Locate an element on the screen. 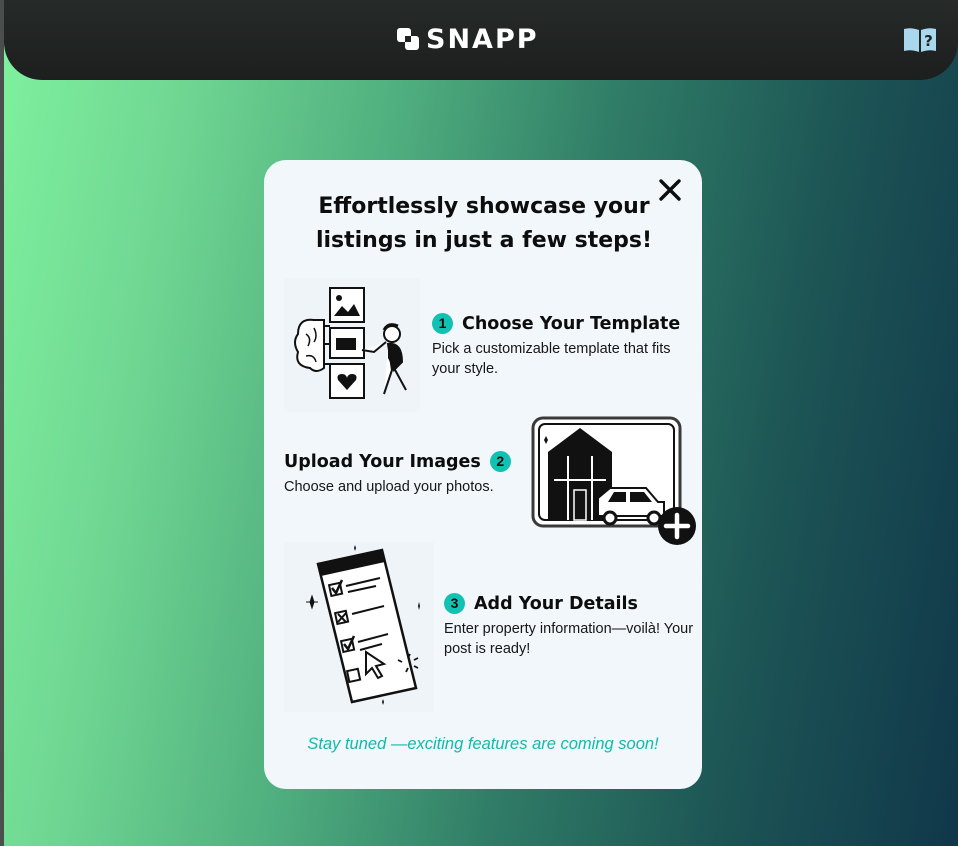 The width and height of the screenshot is (958, 846). book-question-icon: ? is located at coordinates (920, 40).